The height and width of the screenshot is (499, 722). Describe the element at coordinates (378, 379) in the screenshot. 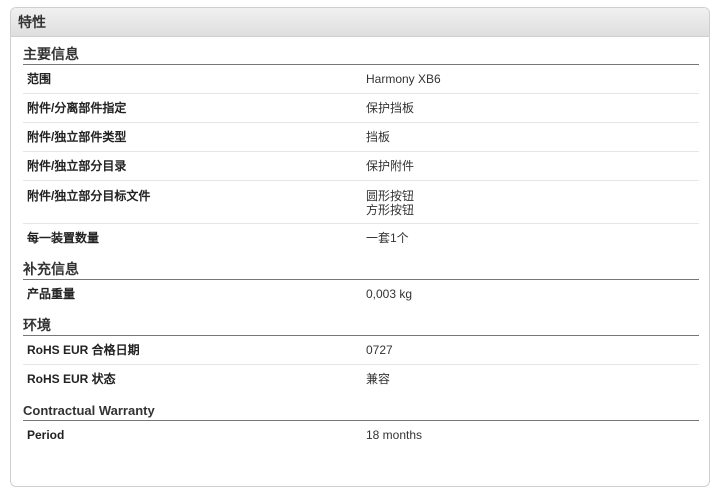

I see `spec-value: 兼容` at that location.